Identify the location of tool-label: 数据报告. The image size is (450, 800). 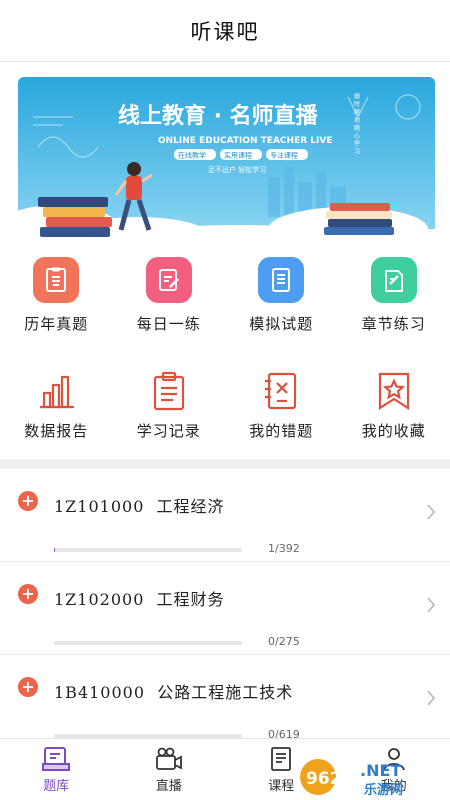
(56, 431).